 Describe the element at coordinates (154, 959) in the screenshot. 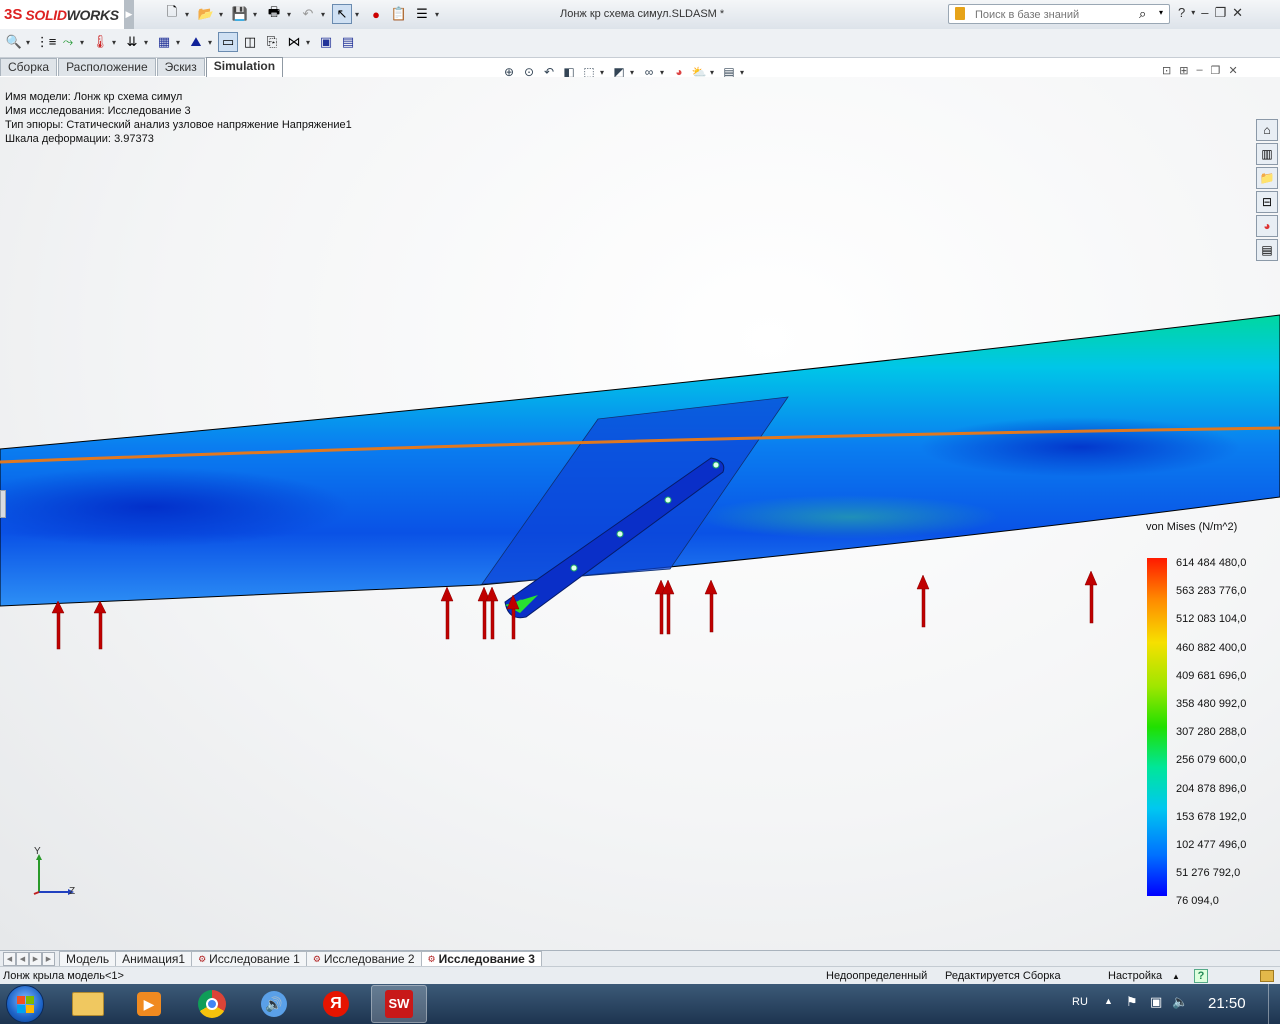

I see `tab-animation1: Анимация1` at that location.